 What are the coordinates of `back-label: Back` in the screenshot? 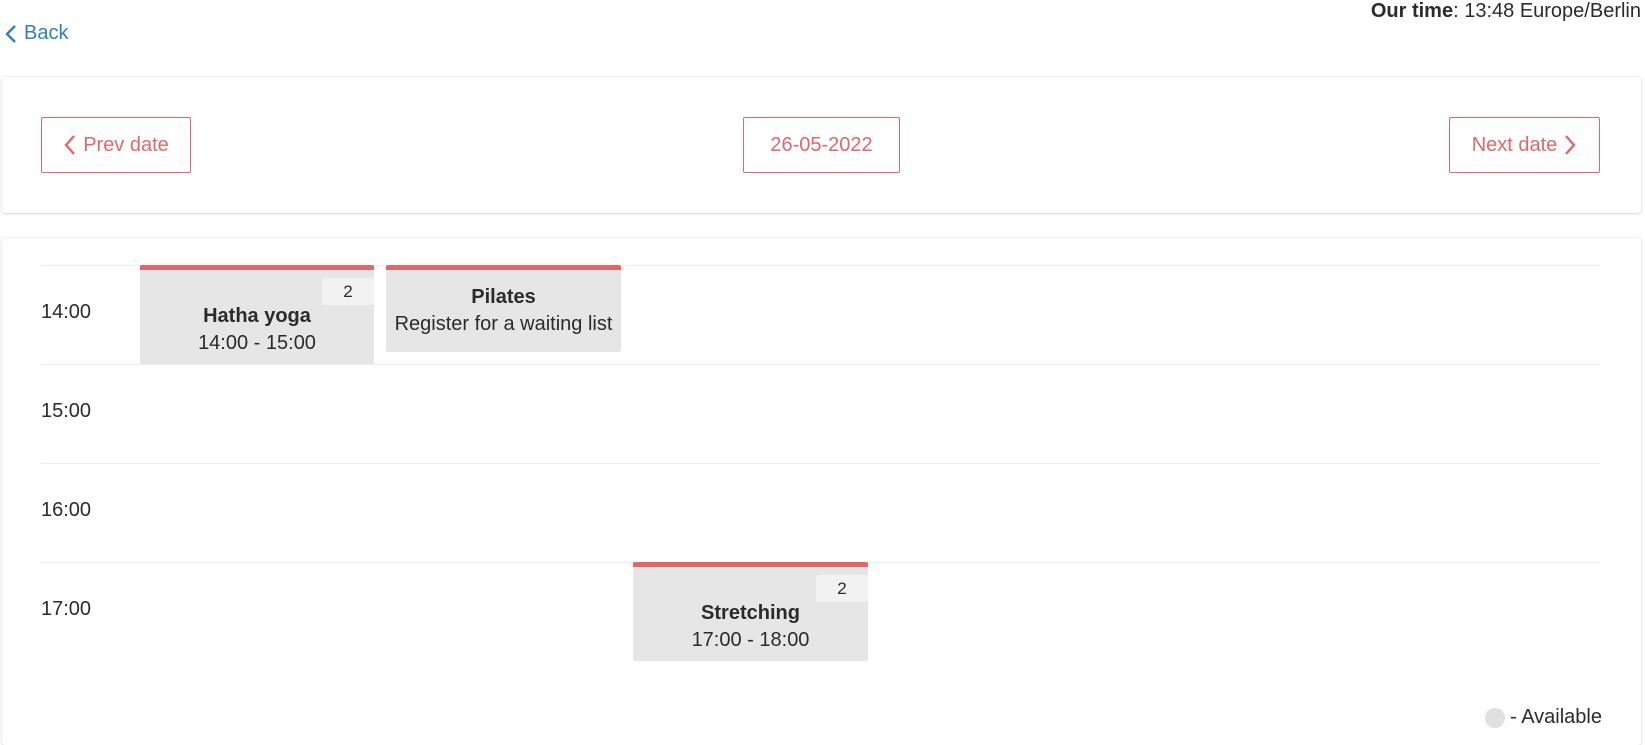 It's located at (46, 33).